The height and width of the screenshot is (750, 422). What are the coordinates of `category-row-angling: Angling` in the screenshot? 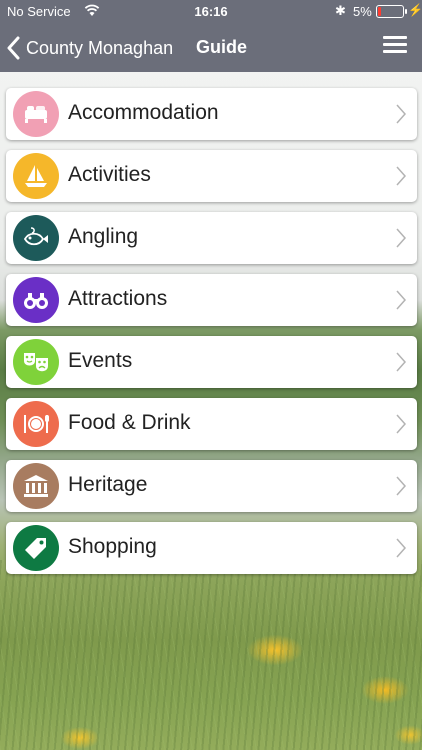 It's located at (211, 238).